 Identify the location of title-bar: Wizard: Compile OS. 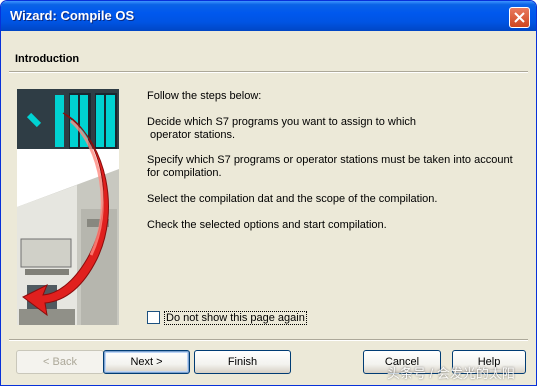
(268, 16).